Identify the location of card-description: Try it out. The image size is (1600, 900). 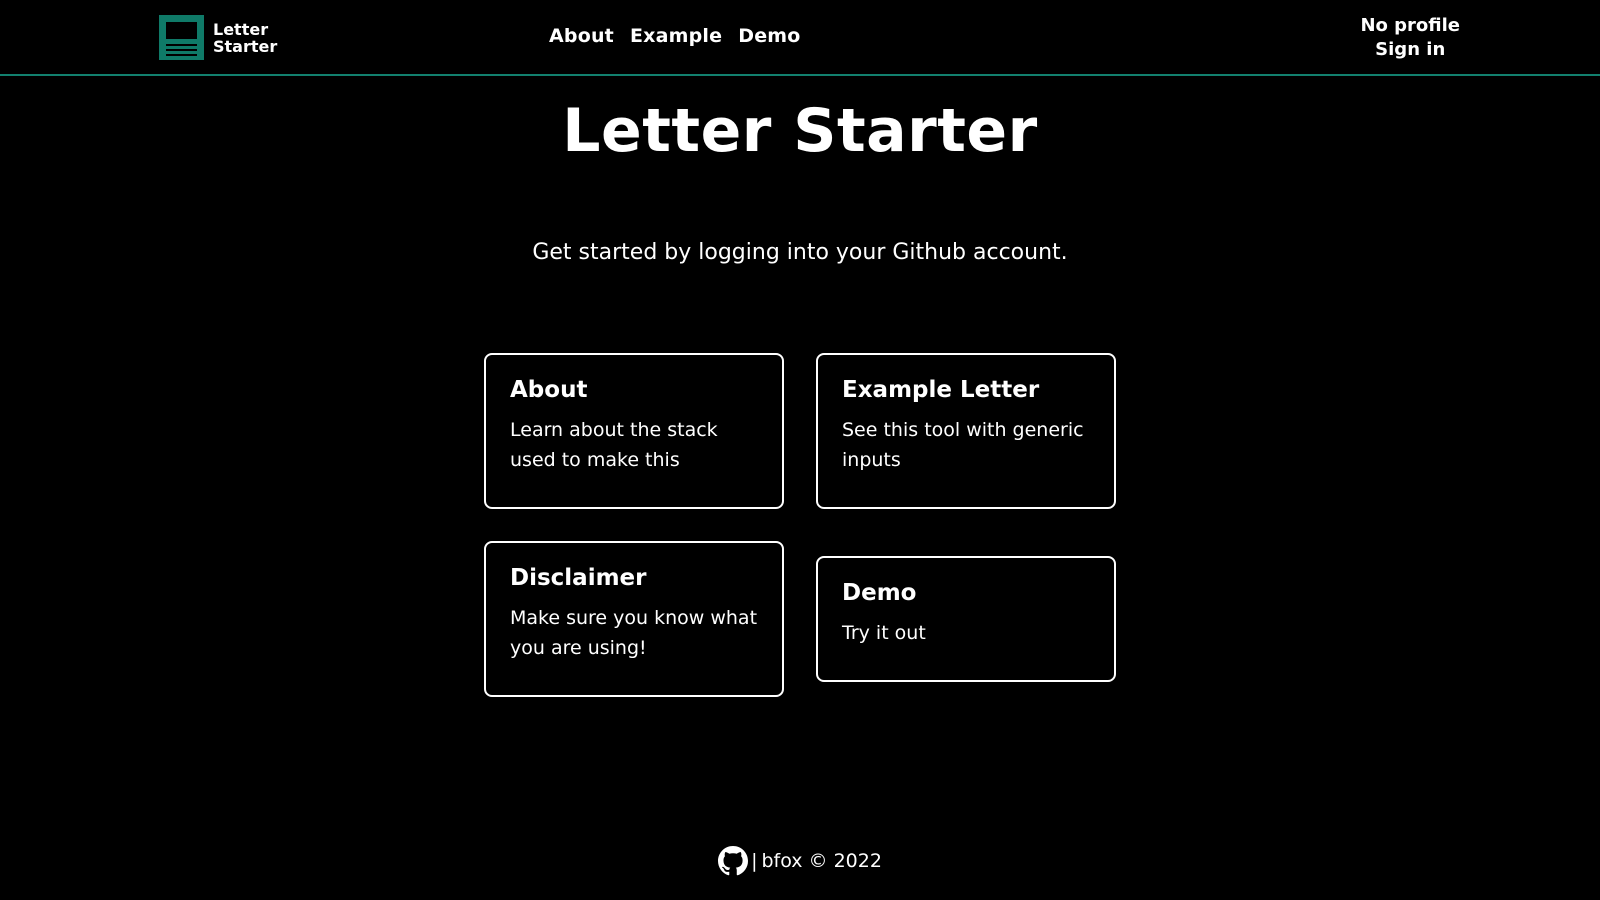
(884, 633).